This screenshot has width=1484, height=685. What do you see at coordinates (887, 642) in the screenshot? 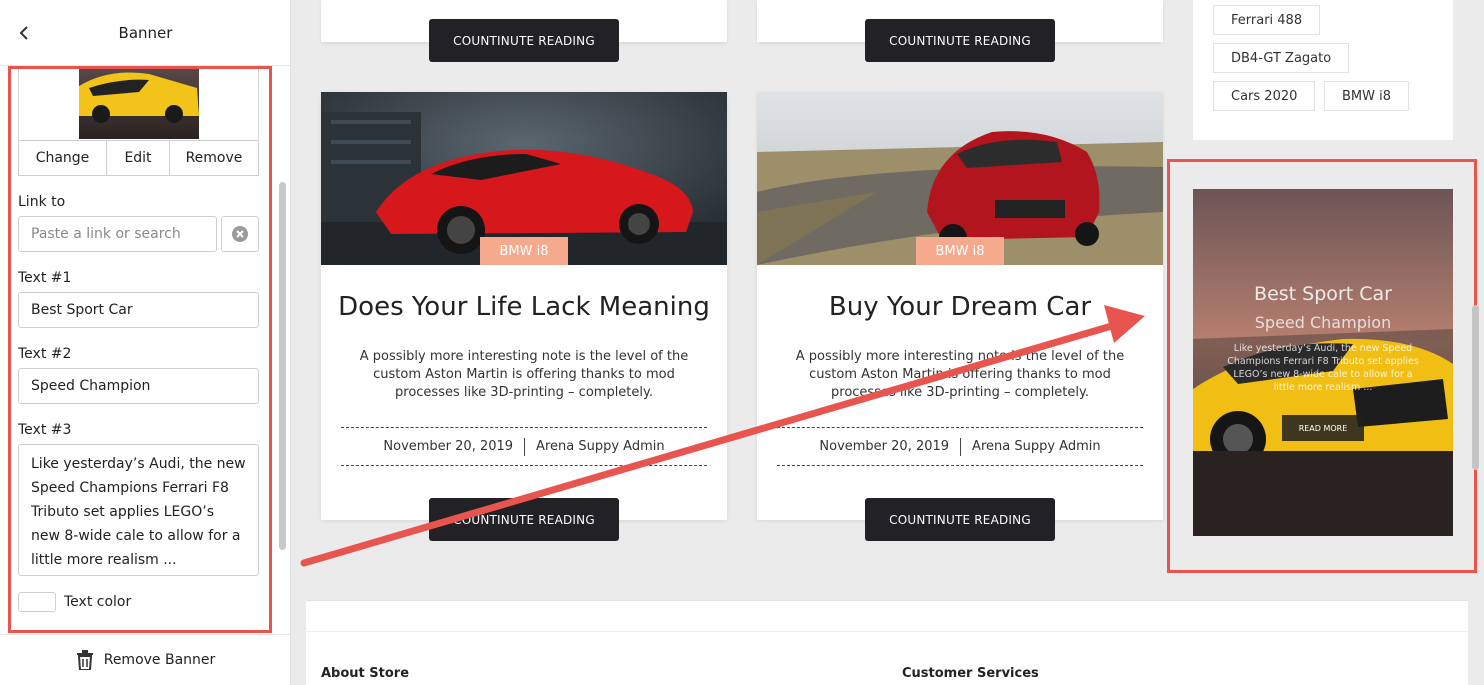
I see `site-footer: About Store Customer Services` at bounding box center [887, 642].